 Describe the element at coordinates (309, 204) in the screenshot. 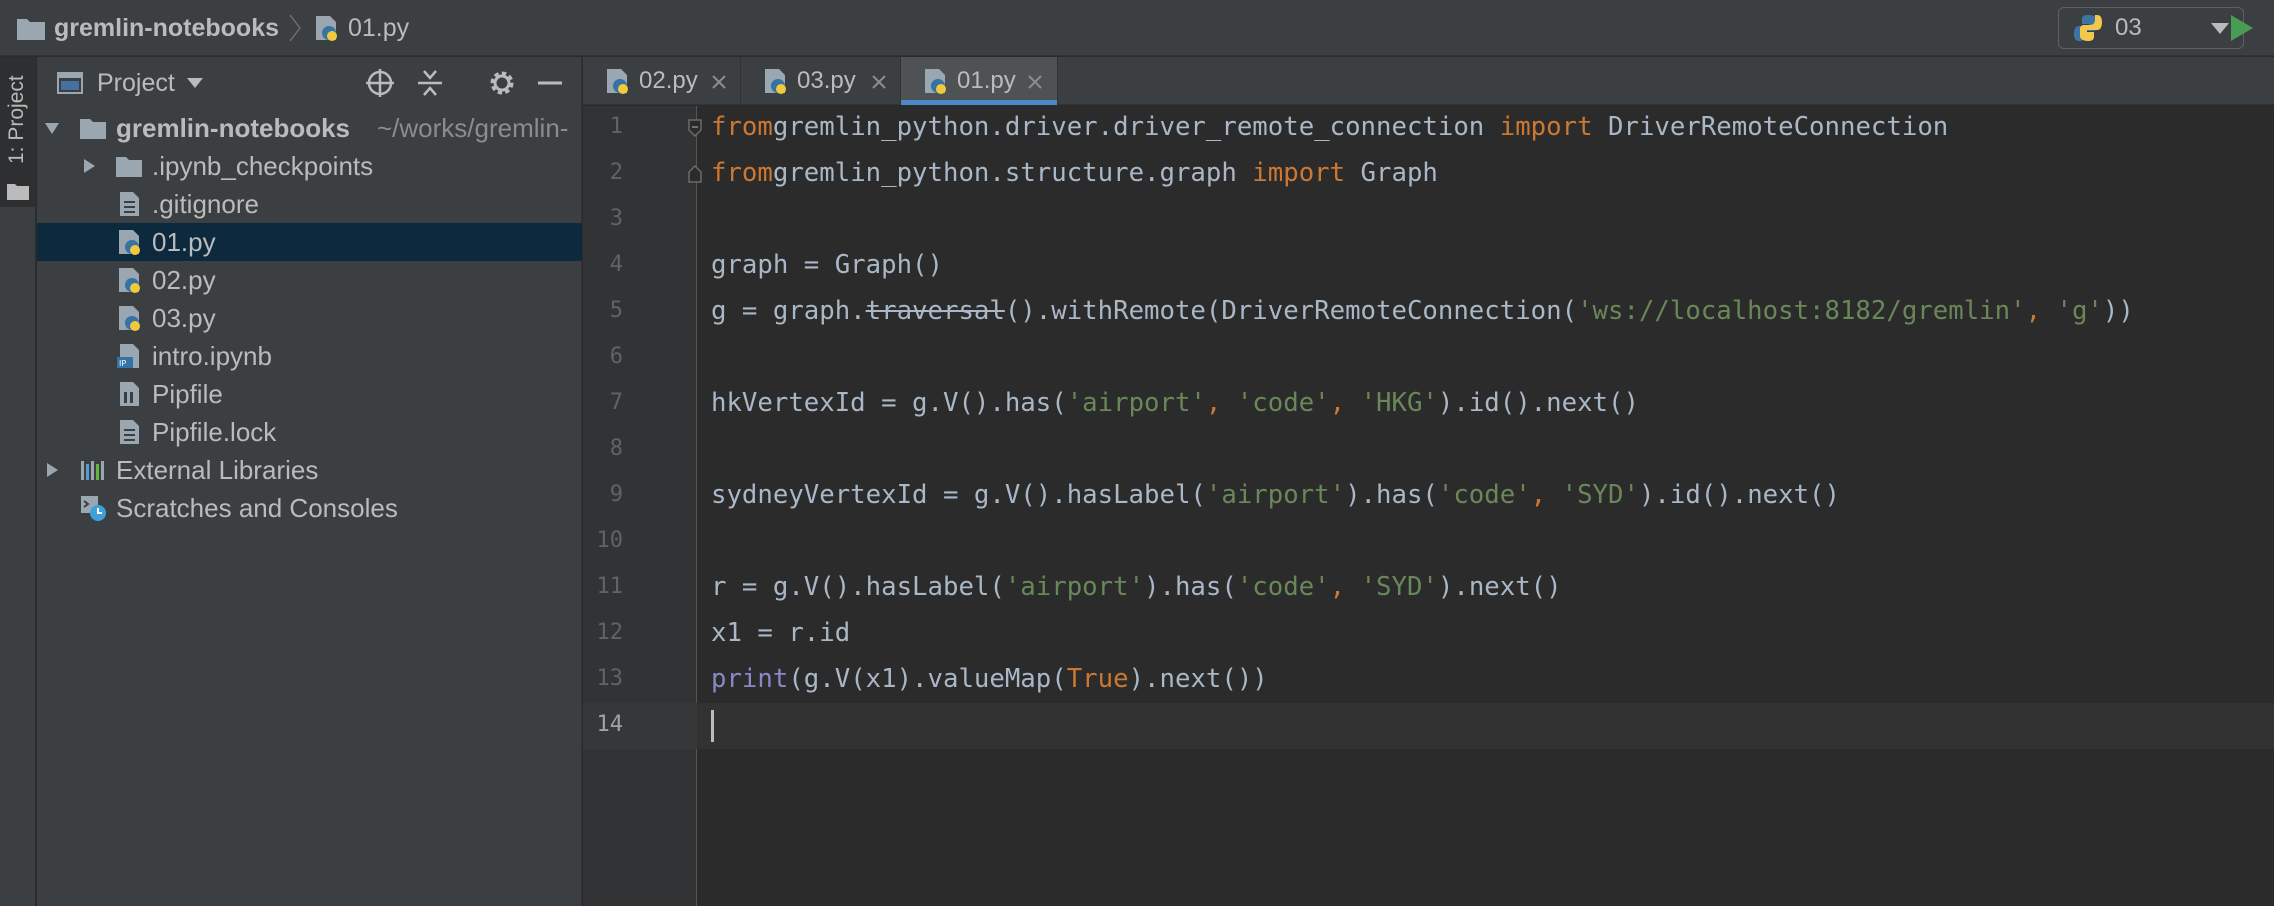

I see `tree-item-gitignore: .gitignore` at that location.